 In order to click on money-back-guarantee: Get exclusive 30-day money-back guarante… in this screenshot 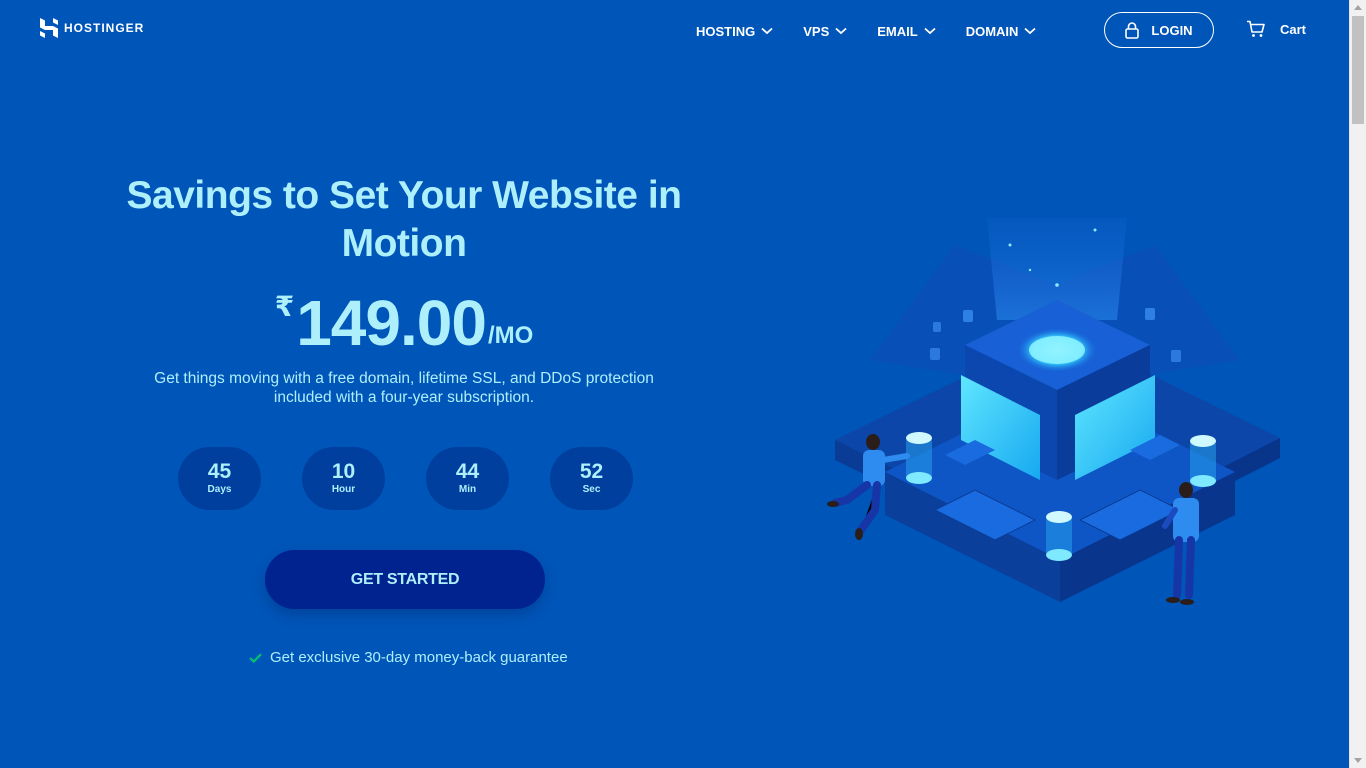, I will do `click(408, 657)`.